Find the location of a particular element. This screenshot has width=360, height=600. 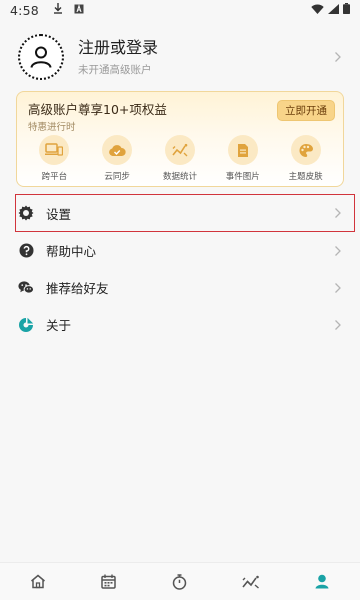

status-time: 4:58 is located at coordinates (24, 10).